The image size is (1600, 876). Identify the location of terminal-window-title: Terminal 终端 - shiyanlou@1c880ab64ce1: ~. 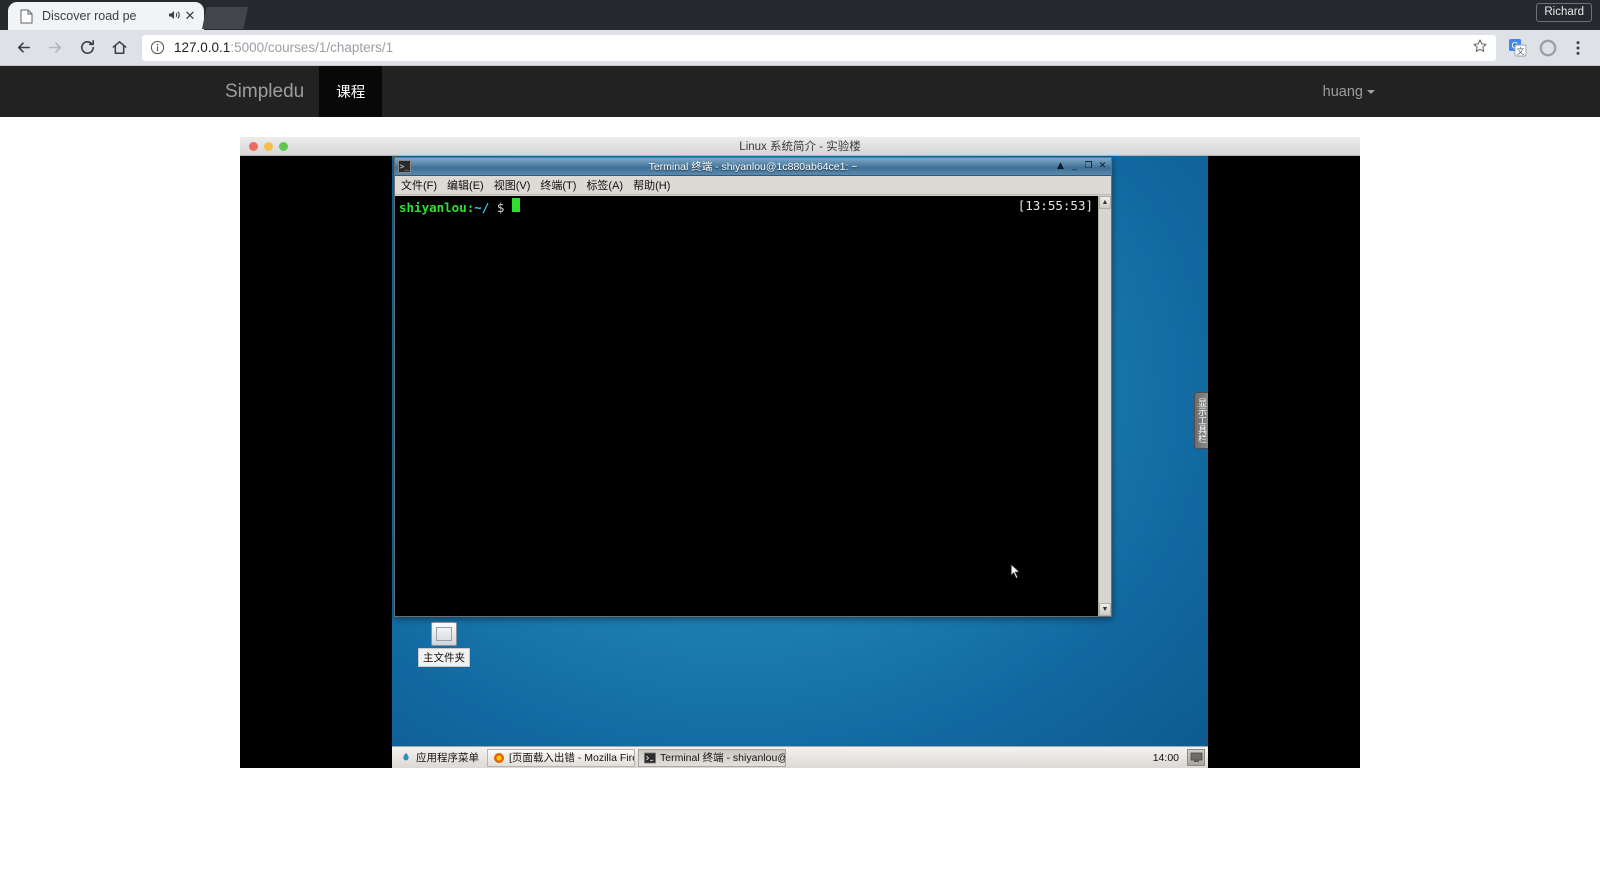
(753, 167).